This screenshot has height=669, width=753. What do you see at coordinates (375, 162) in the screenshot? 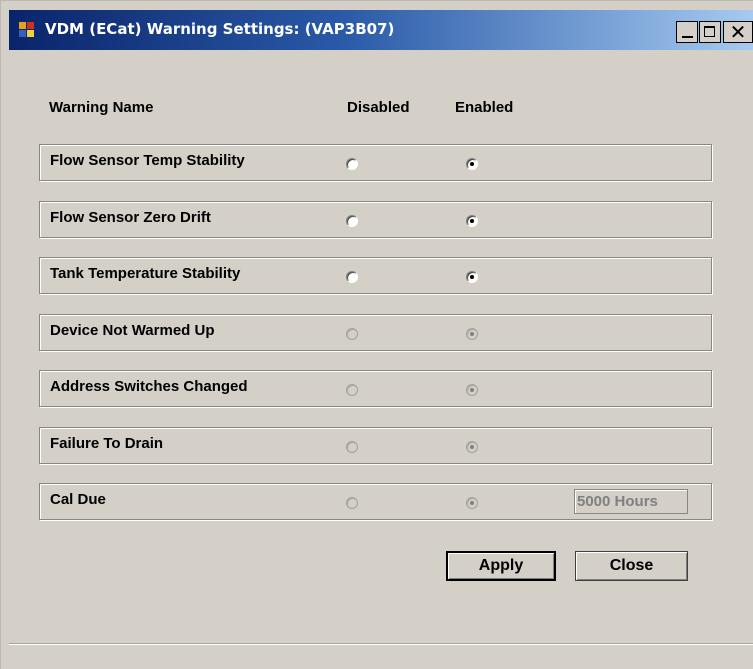
I see `warning-row: Flow Sensor Temp Stability` at bounding box center [375, 162].